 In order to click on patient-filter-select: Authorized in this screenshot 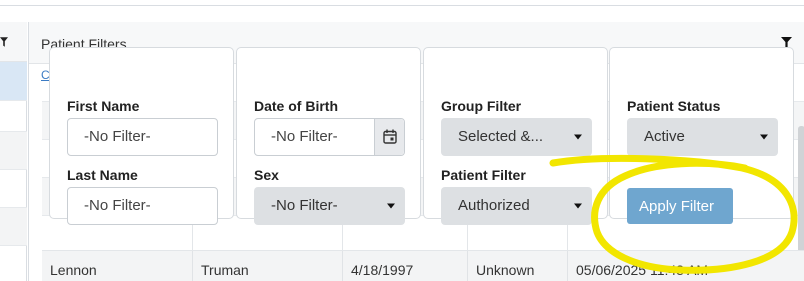, I will do `click(516, 206)`.